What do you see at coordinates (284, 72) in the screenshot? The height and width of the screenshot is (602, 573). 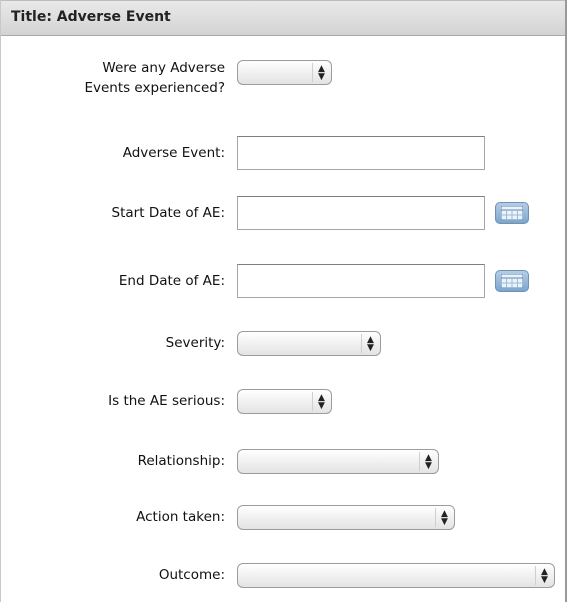 I see `any-ae-select: ▲ ▼` at bounding box center [284, 72].